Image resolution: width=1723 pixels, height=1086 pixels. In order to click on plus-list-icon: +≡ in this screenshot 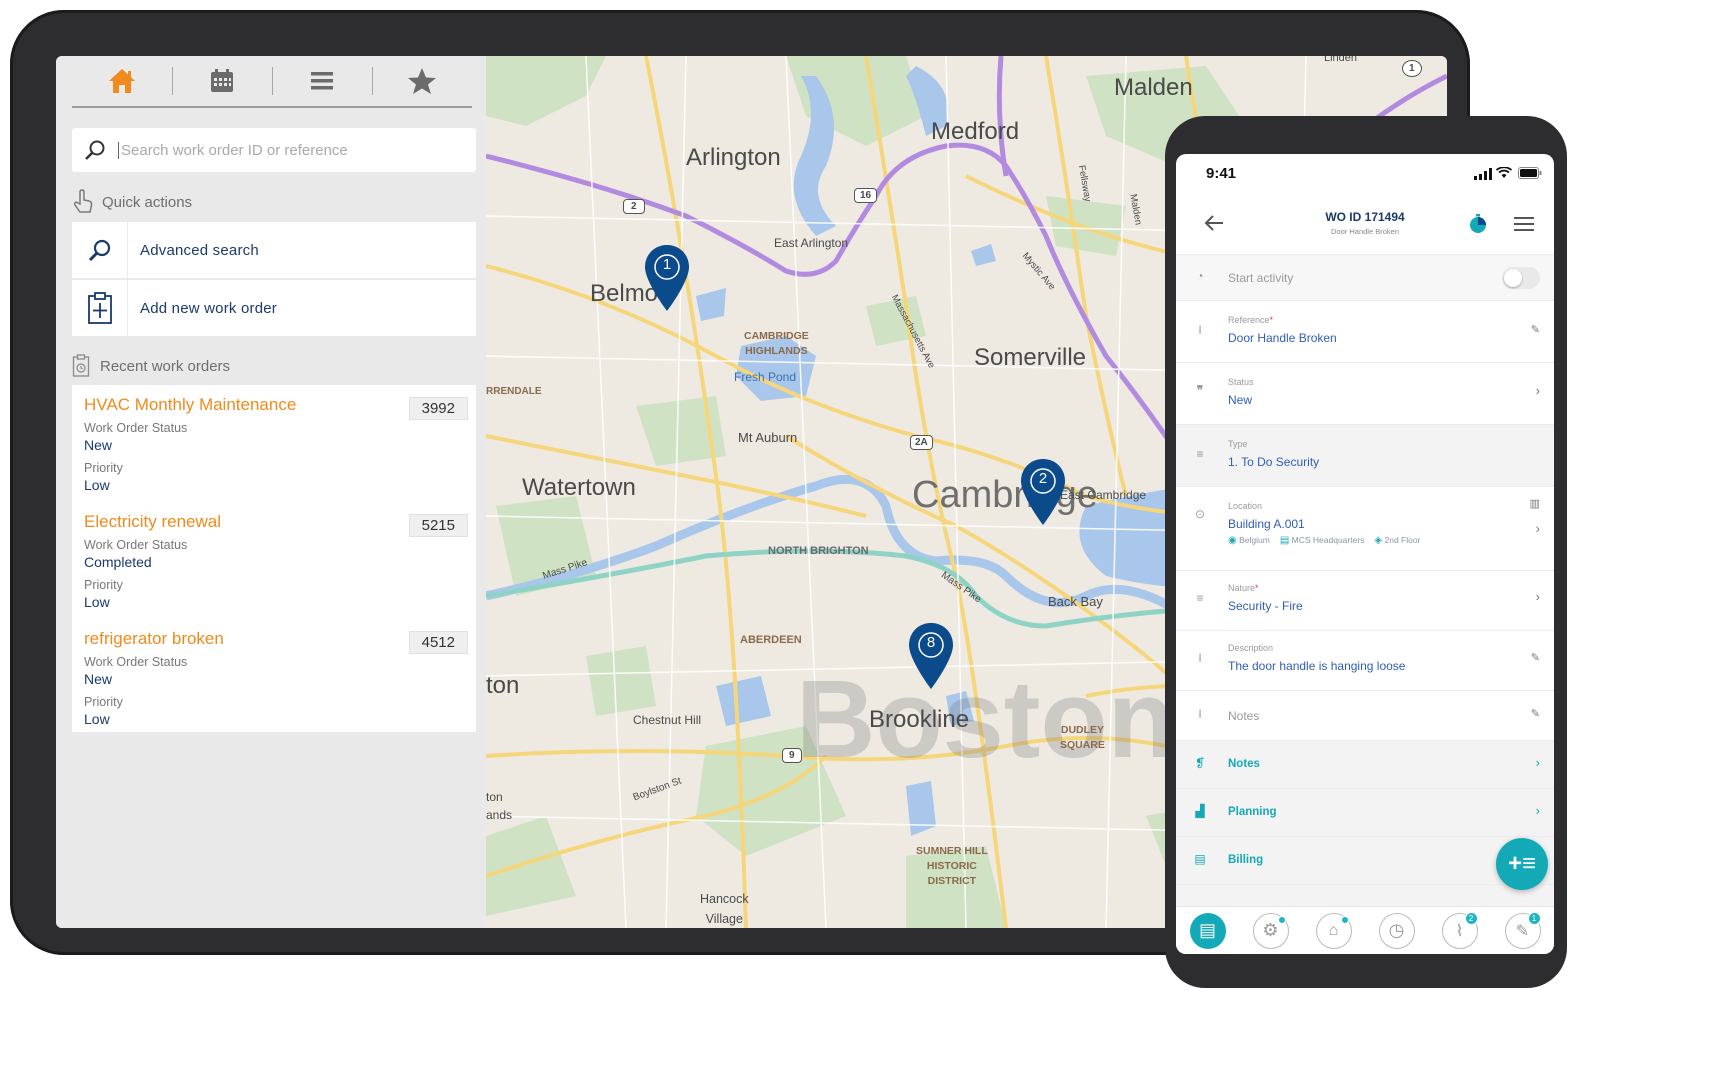, I will do `click(1522, 863)`.